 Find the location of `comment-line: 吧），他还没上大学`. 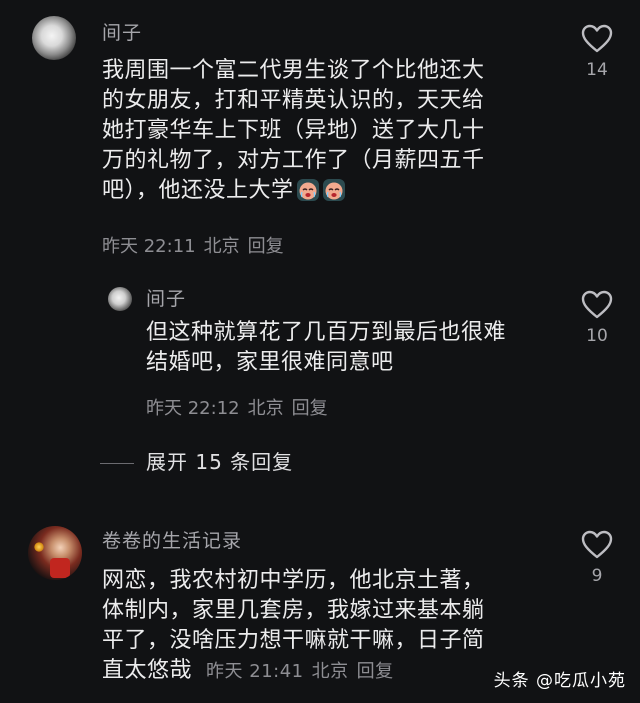

comment-line: 吧），他还没上大学 is located at coordinates (293, 191).